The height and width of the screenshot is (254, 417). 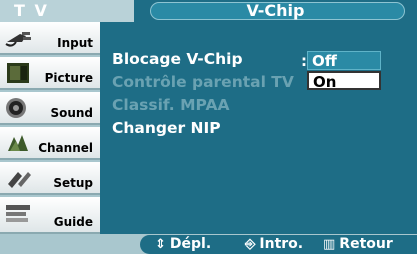 What do you see at coordinates (16, 108) in the screenshot?
I see `speaker-icon` at bounding box center [16, 108].